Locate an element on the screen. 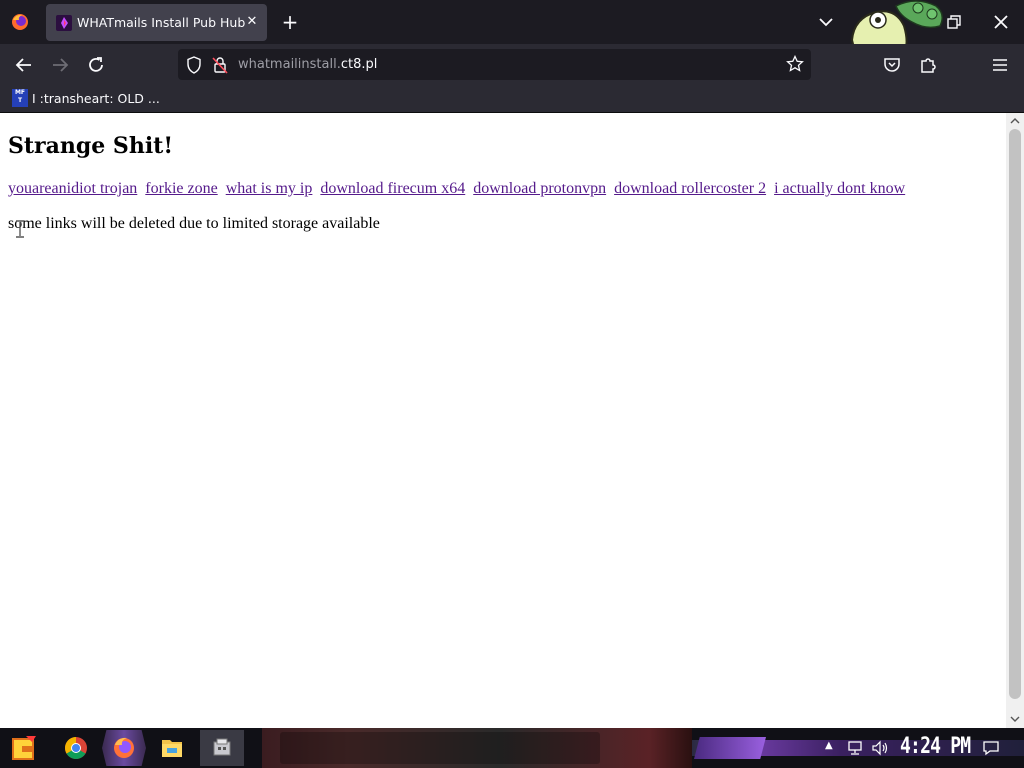 Image resolution: width=1024 pixels, height=768 pixels. network-icon is located at coordinates (855, 748).